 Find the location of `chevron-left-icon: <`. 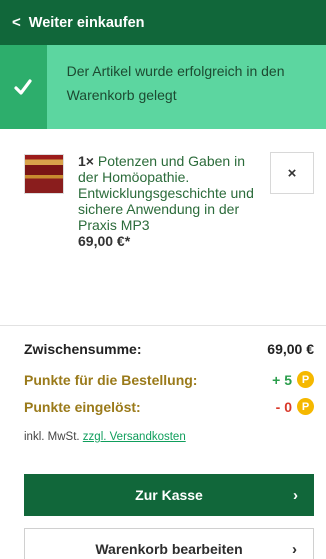

chevron-left-icon: < is located at coordinates (16, 22).